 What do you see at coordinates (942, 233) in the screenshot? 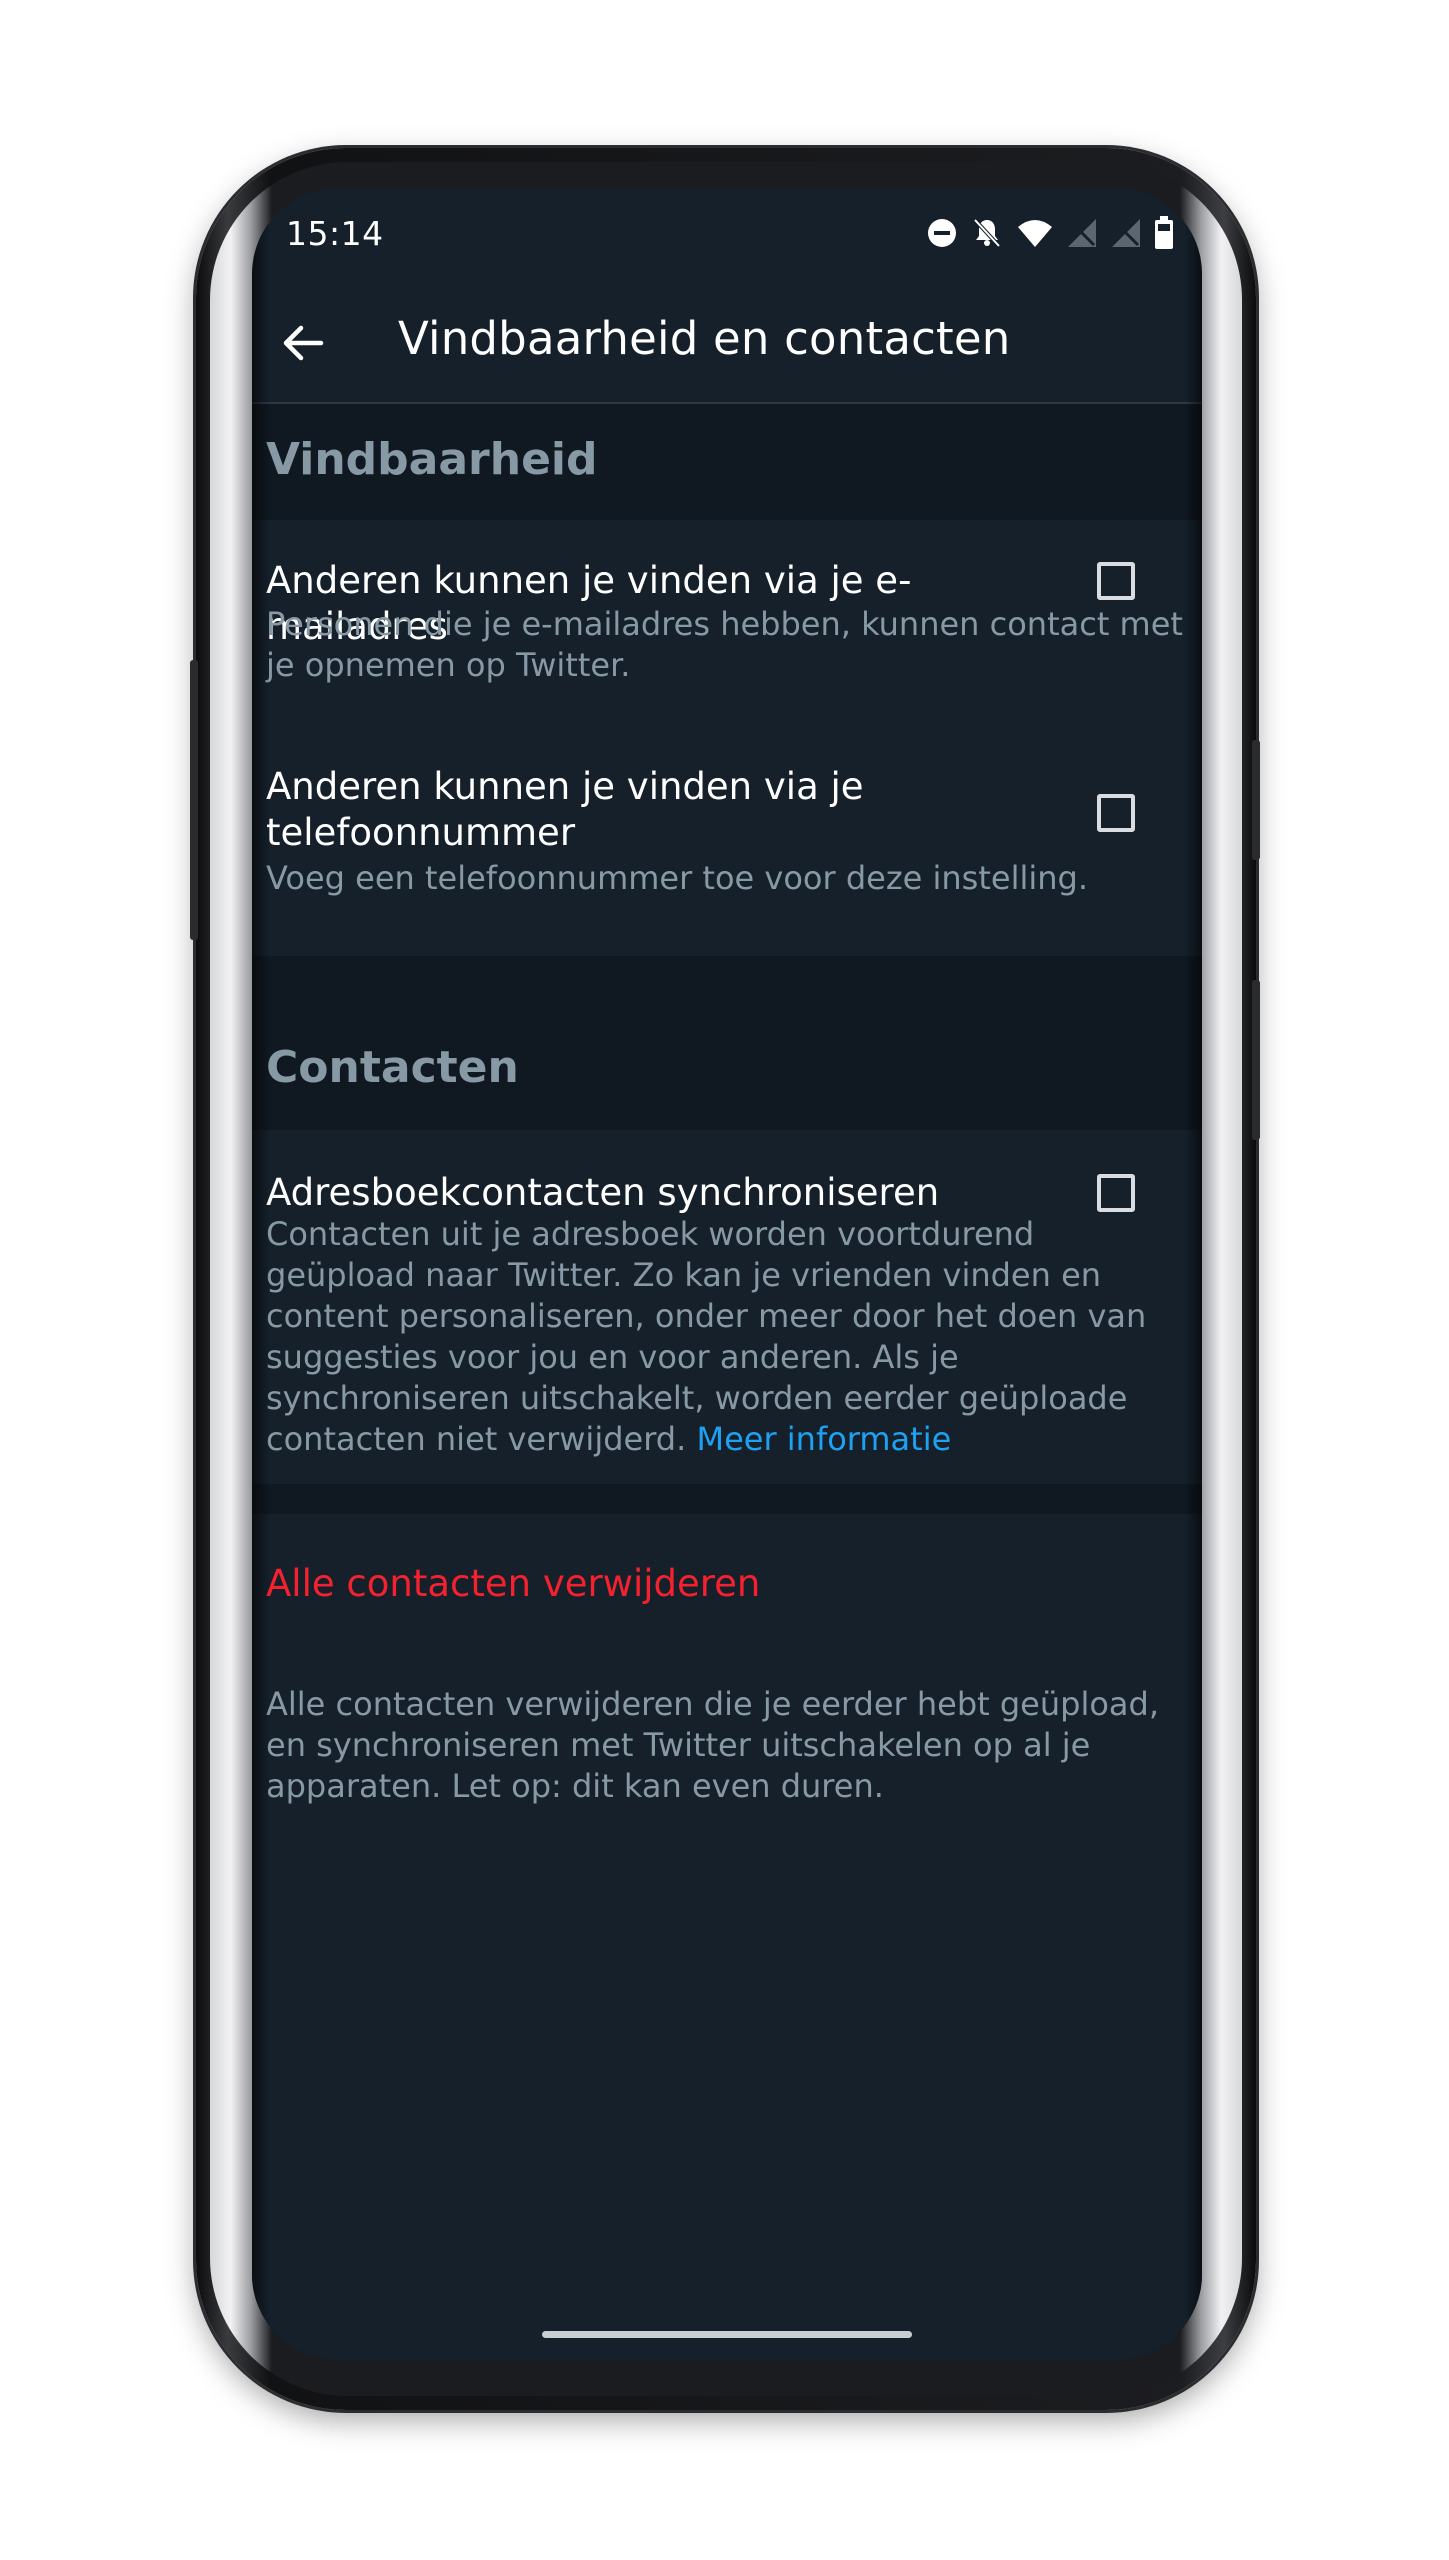
I see `do-not-disturb-icon` at bounding box center [942, 233].